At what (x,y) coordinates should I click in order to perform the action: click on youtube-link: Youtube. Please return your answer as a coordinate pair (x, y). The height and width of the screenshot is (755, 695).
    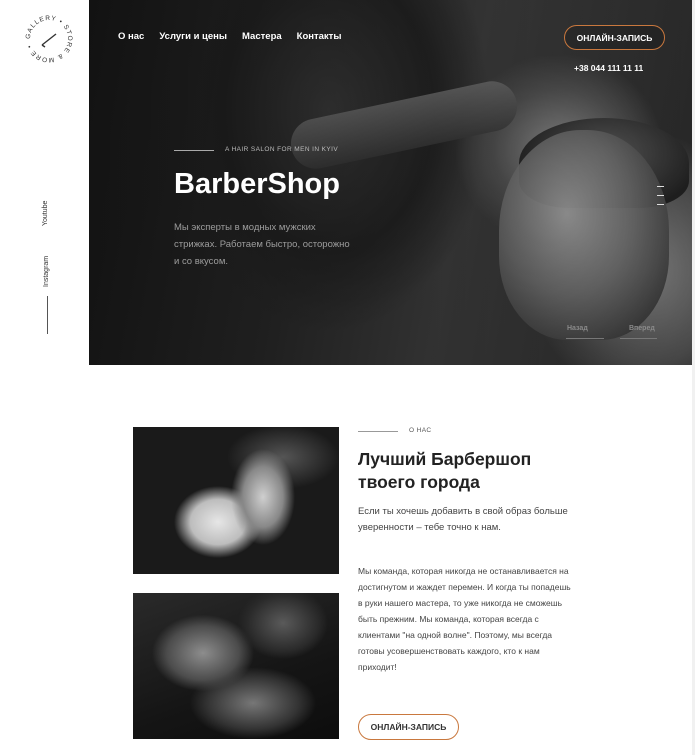
    Looking at the image, I should click on (45, 213).